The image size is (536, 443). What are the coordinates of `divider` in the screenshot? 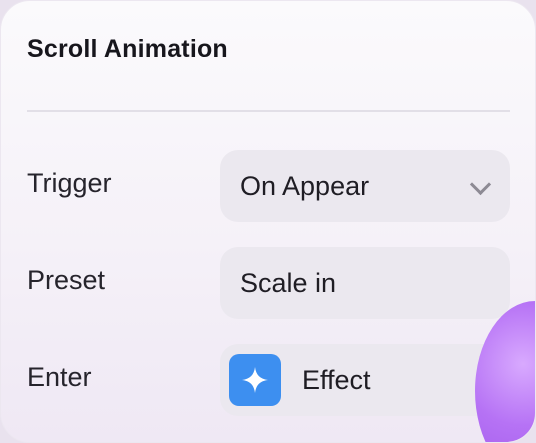 It's located at (268, 111).